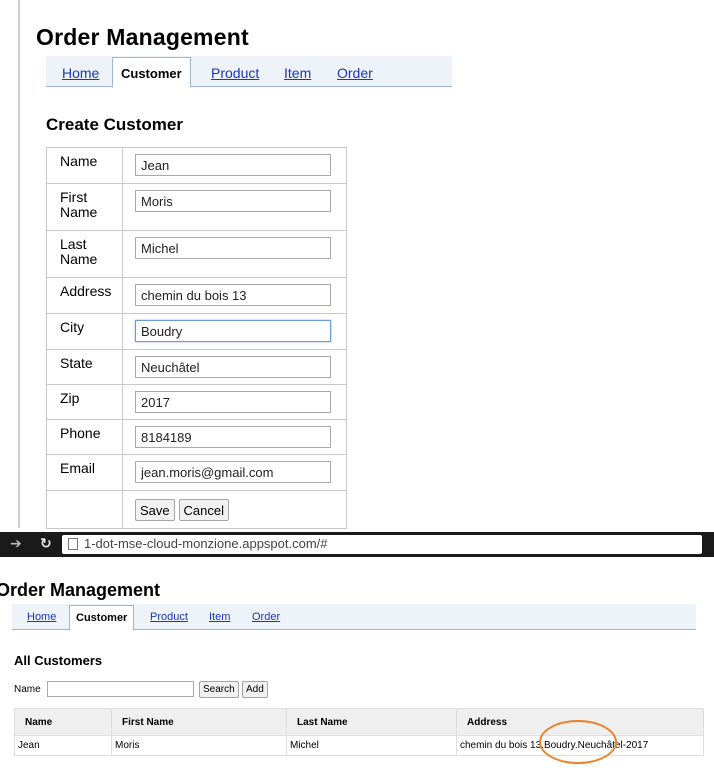 This screenshot has height=776, width=714. Describe the element at coordinates (16, 544) in the screenshot. I see `forward-icon: ➔` at that location.